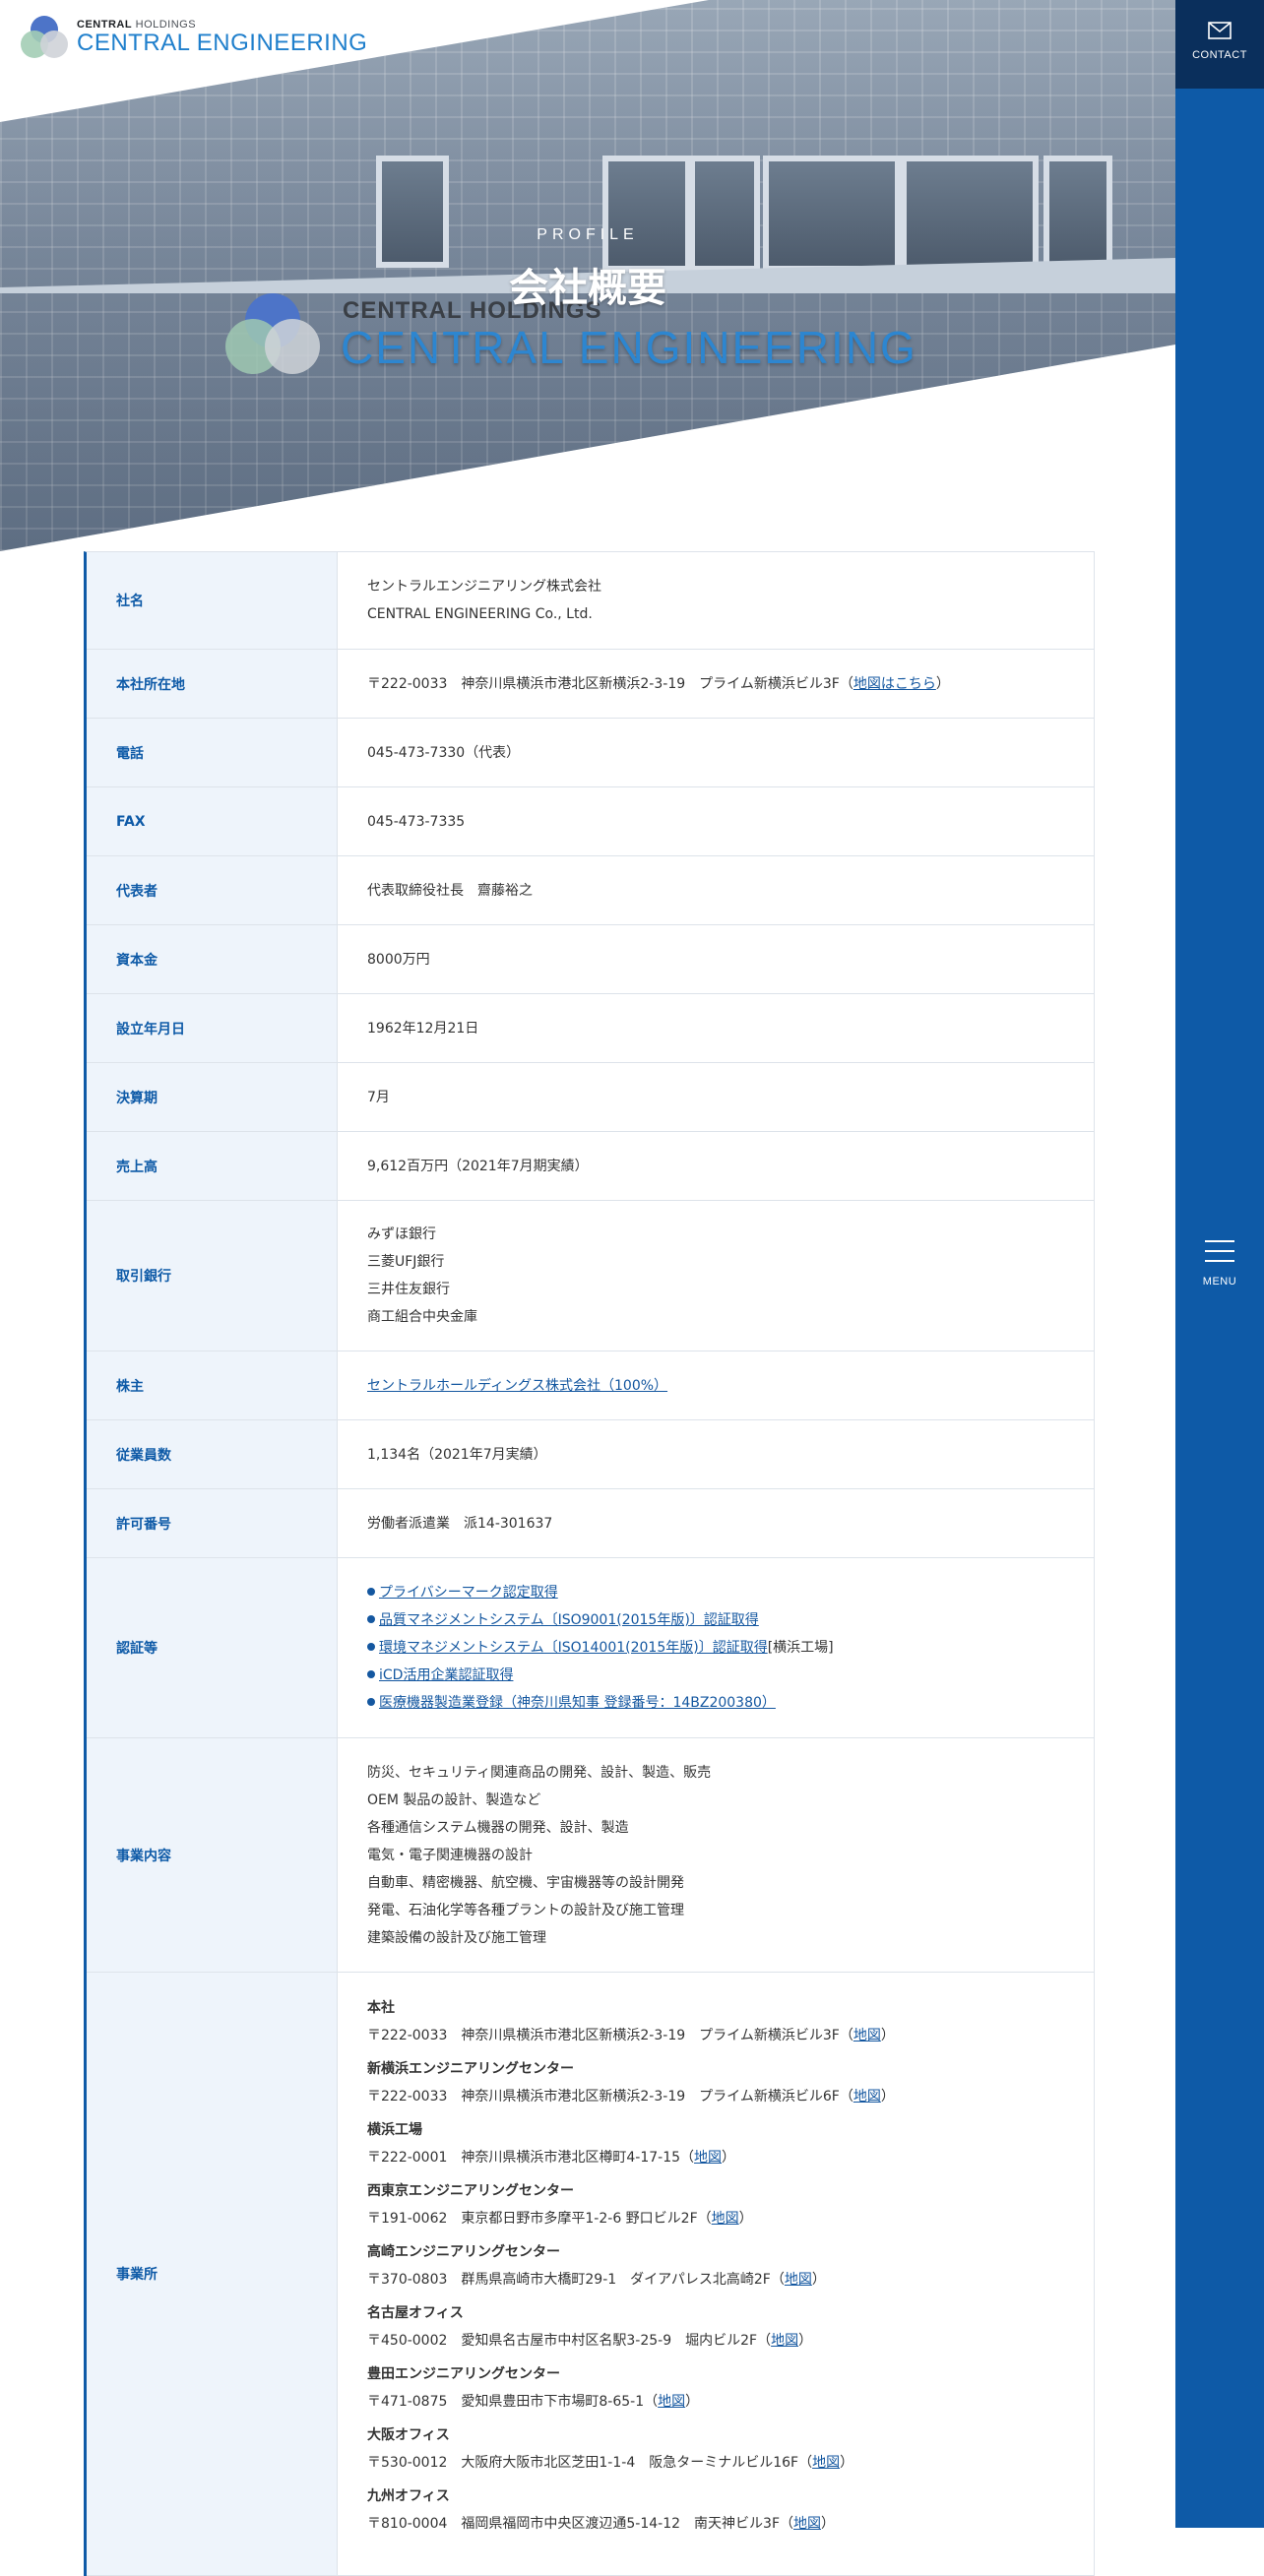  Describe the element at coordinates (213, 684) in the screenshot. I see `row-label: 本社所在地` at that location.